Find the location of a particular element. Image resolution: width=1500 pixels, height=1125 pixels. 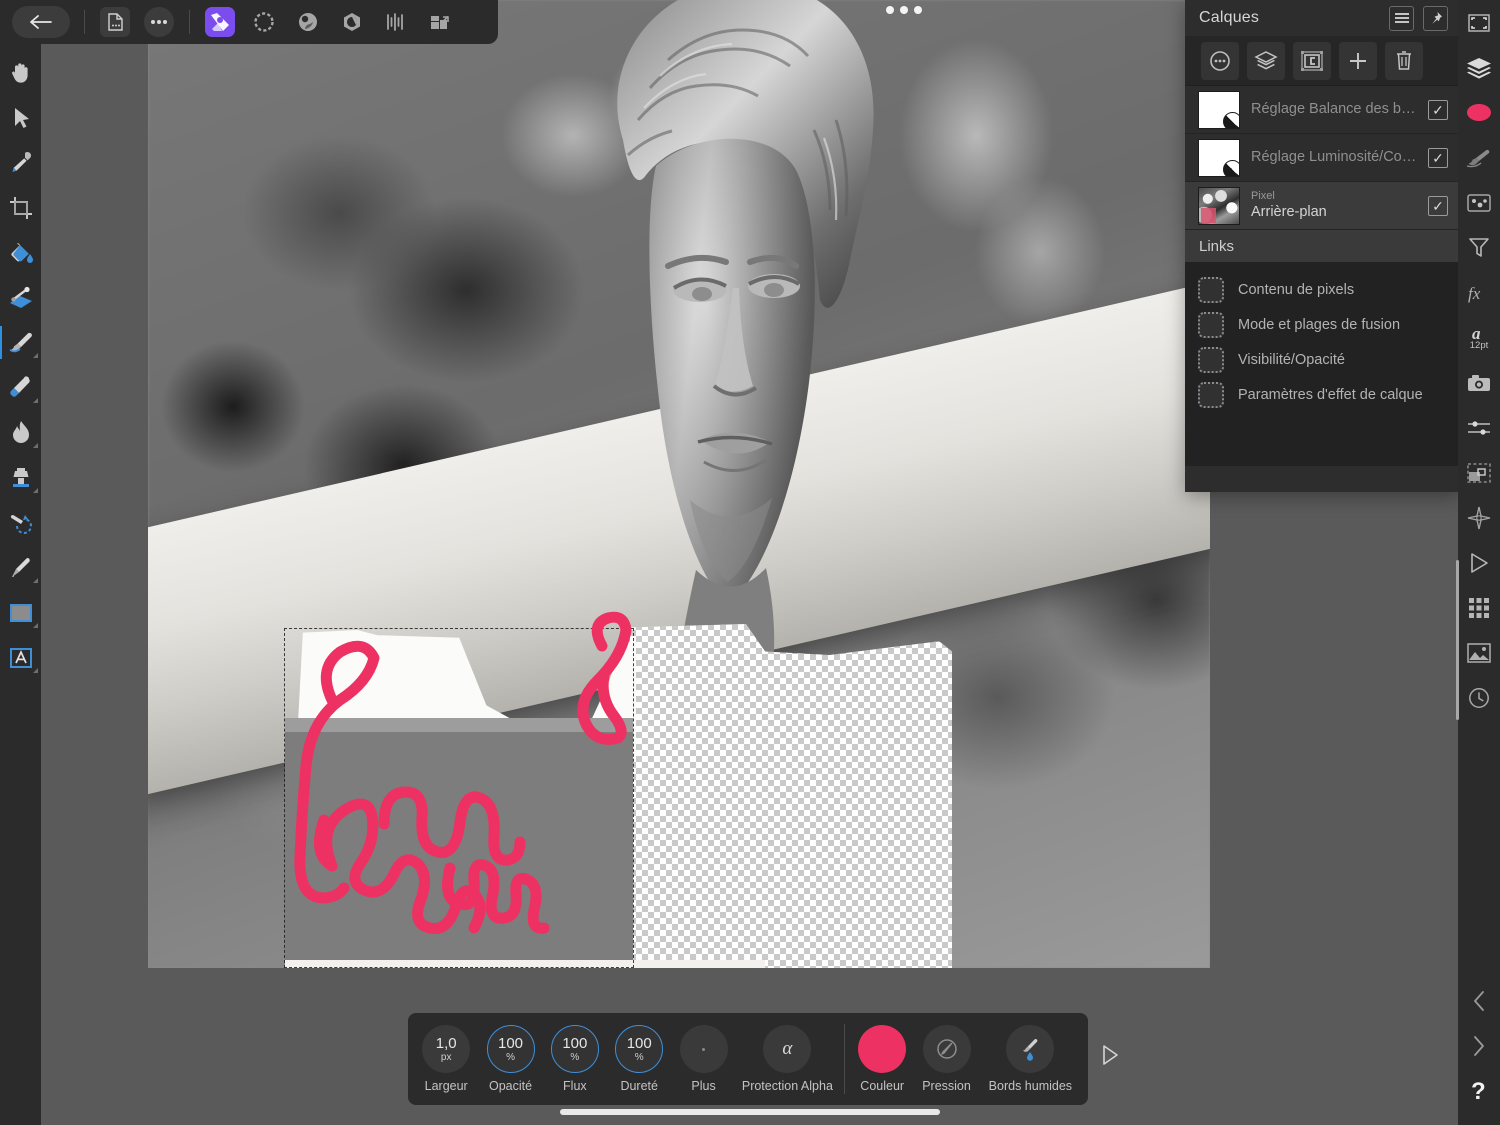

canvas-move-handle is located at coordinates (904, 10).